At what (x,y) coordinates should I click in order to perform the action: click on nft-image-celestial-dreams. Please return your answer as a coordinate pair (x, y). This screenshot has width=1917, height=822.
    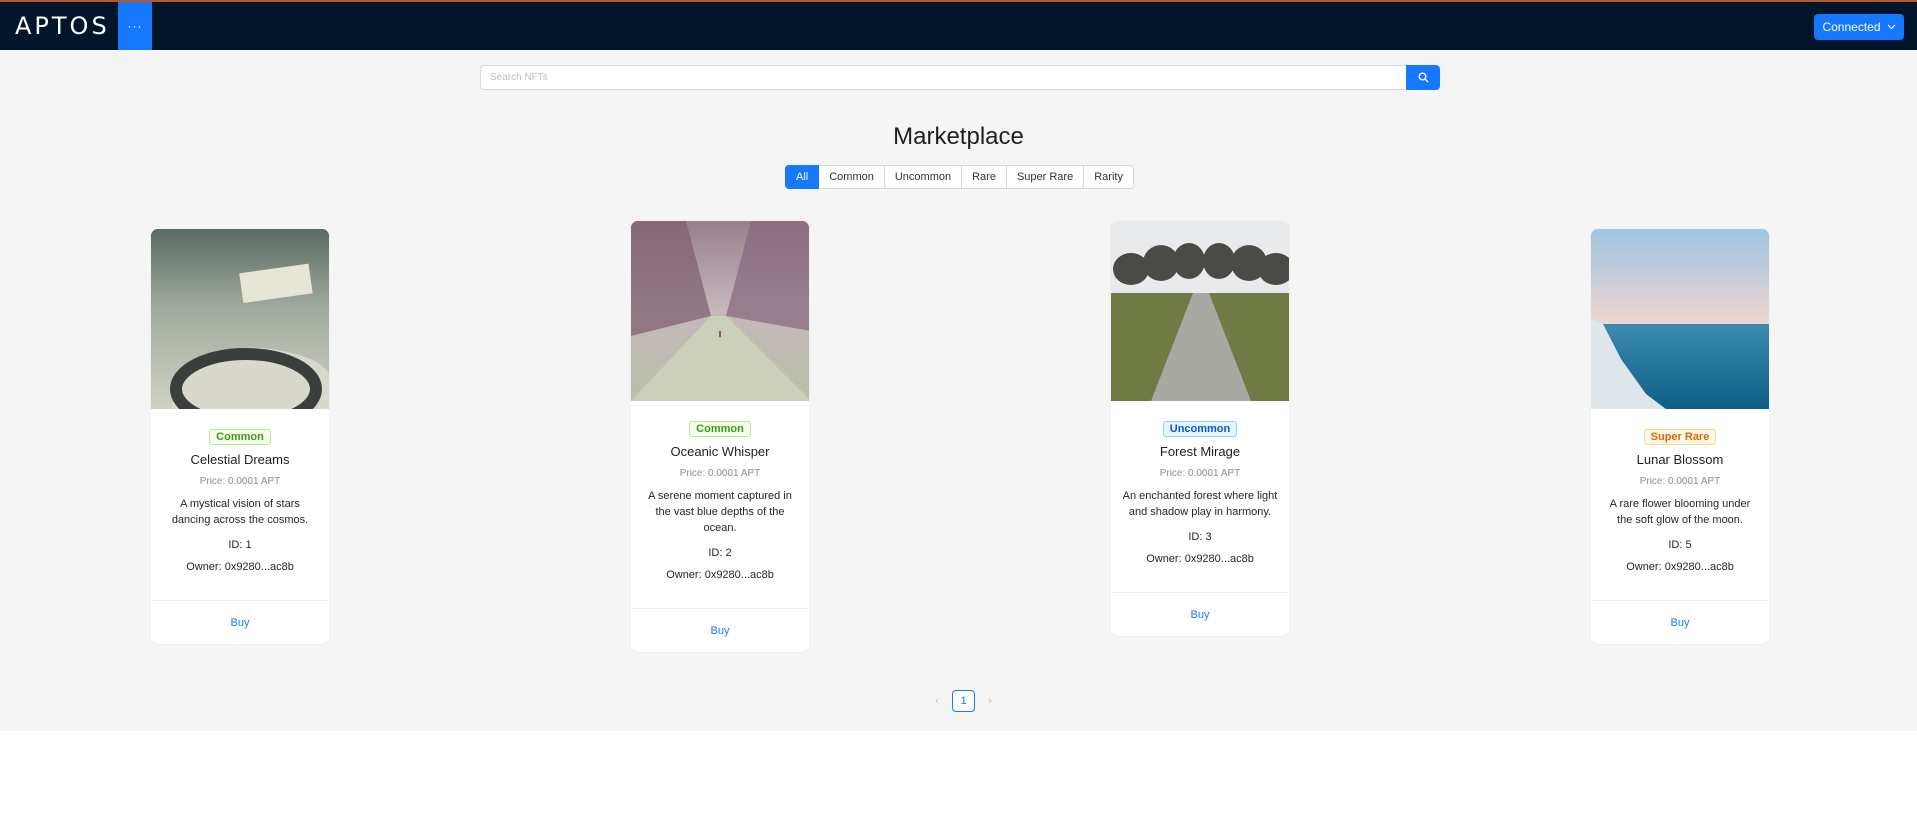
    Looking at the image, I should click on (240, 319).